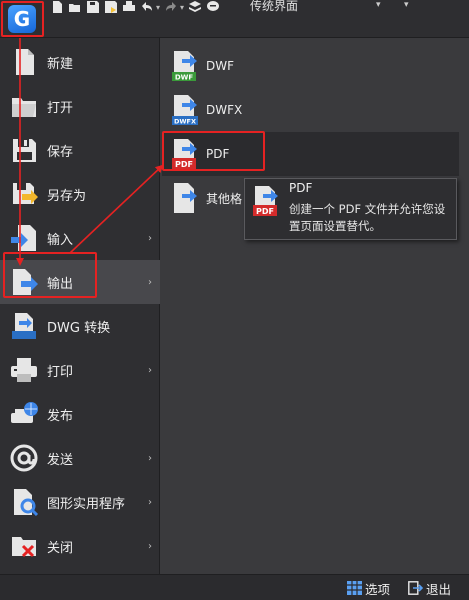 The height and width of the screenshot is (600, 469). I want to click on quick-access-toolbar: ▾ ▾, so click(135, 7).